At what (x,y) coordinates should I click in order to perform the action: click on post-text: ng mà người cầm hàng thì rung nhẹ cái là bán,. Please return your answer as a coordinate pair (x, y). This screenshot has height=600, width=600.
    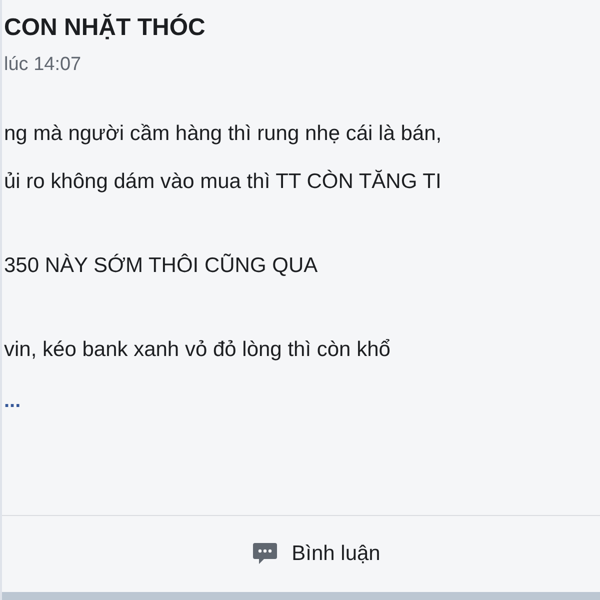
    Looking at the image, I should click on (223, 134).